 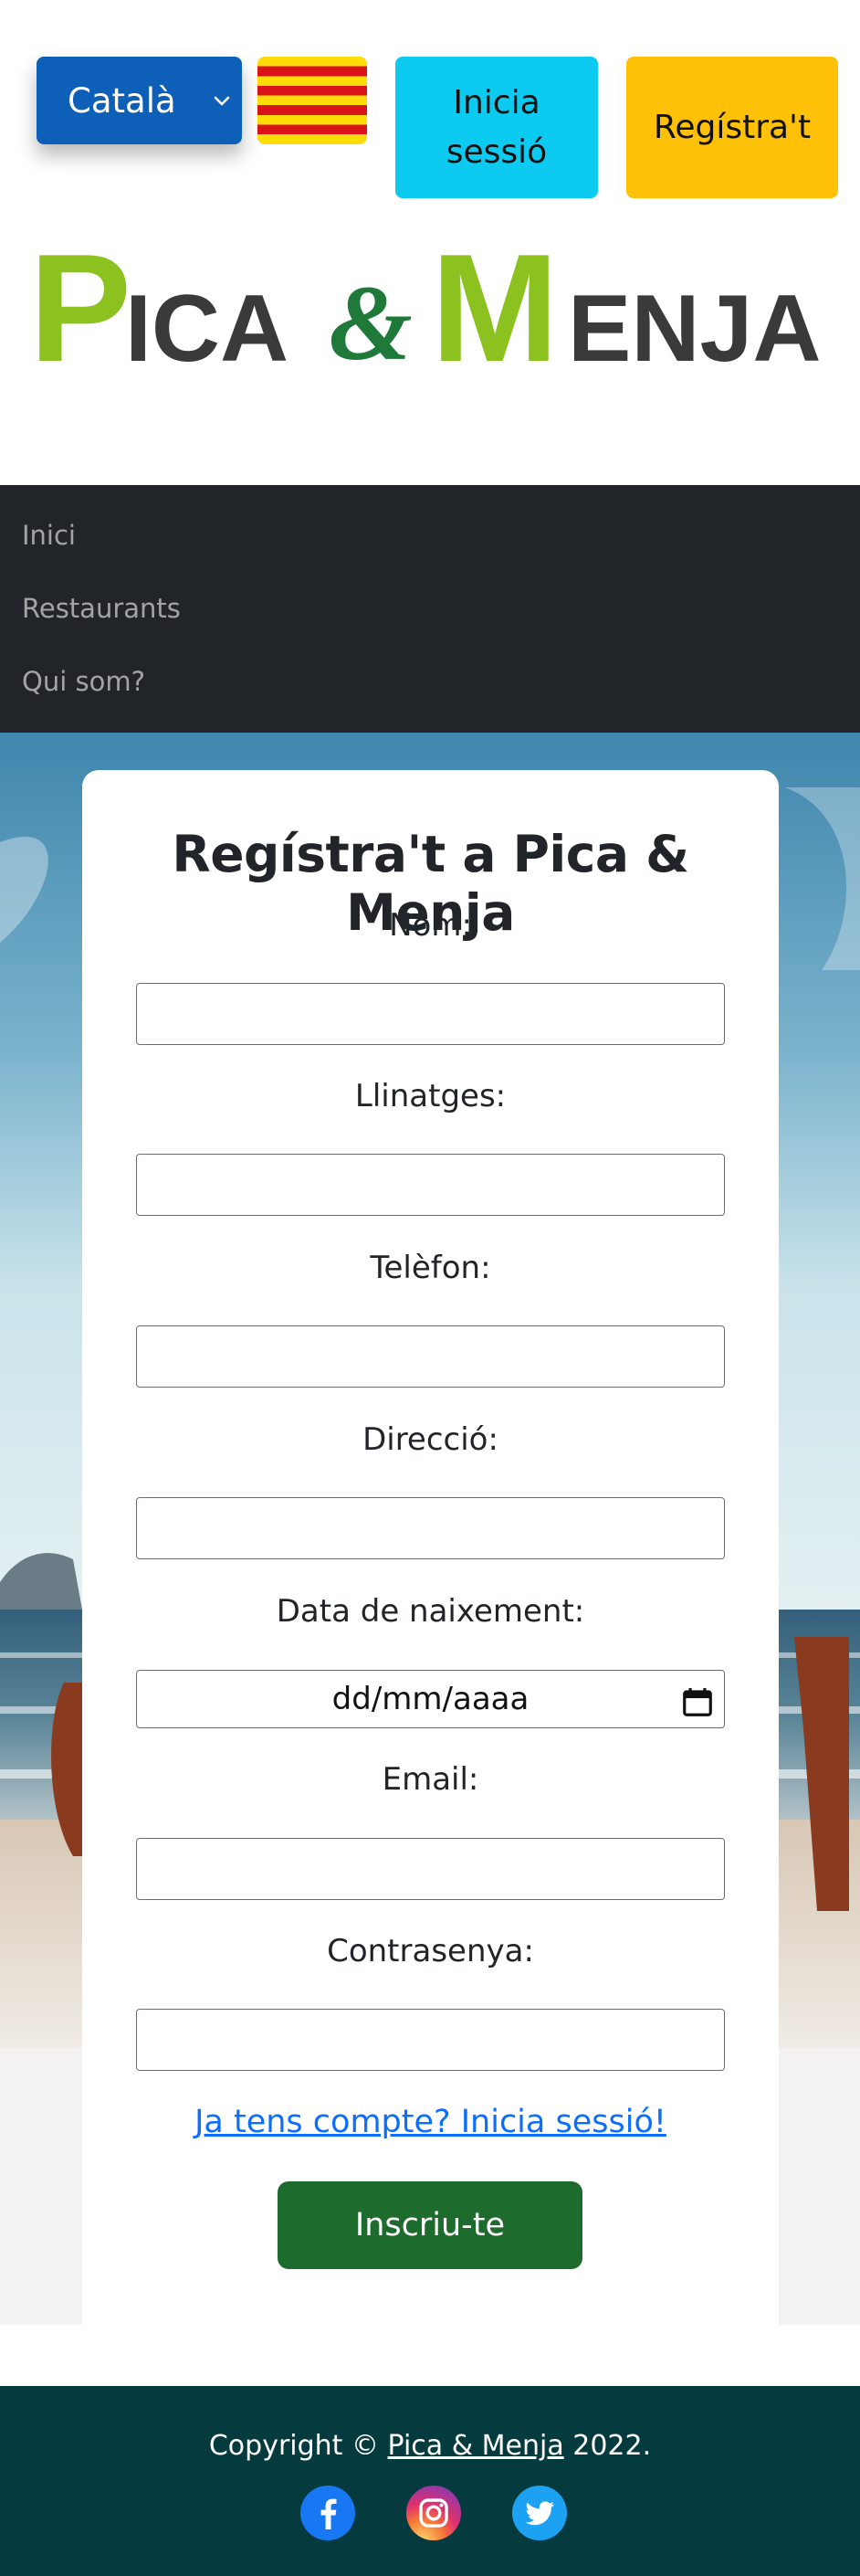 I want to click on language-select: Català, so click(x=139, y=100).